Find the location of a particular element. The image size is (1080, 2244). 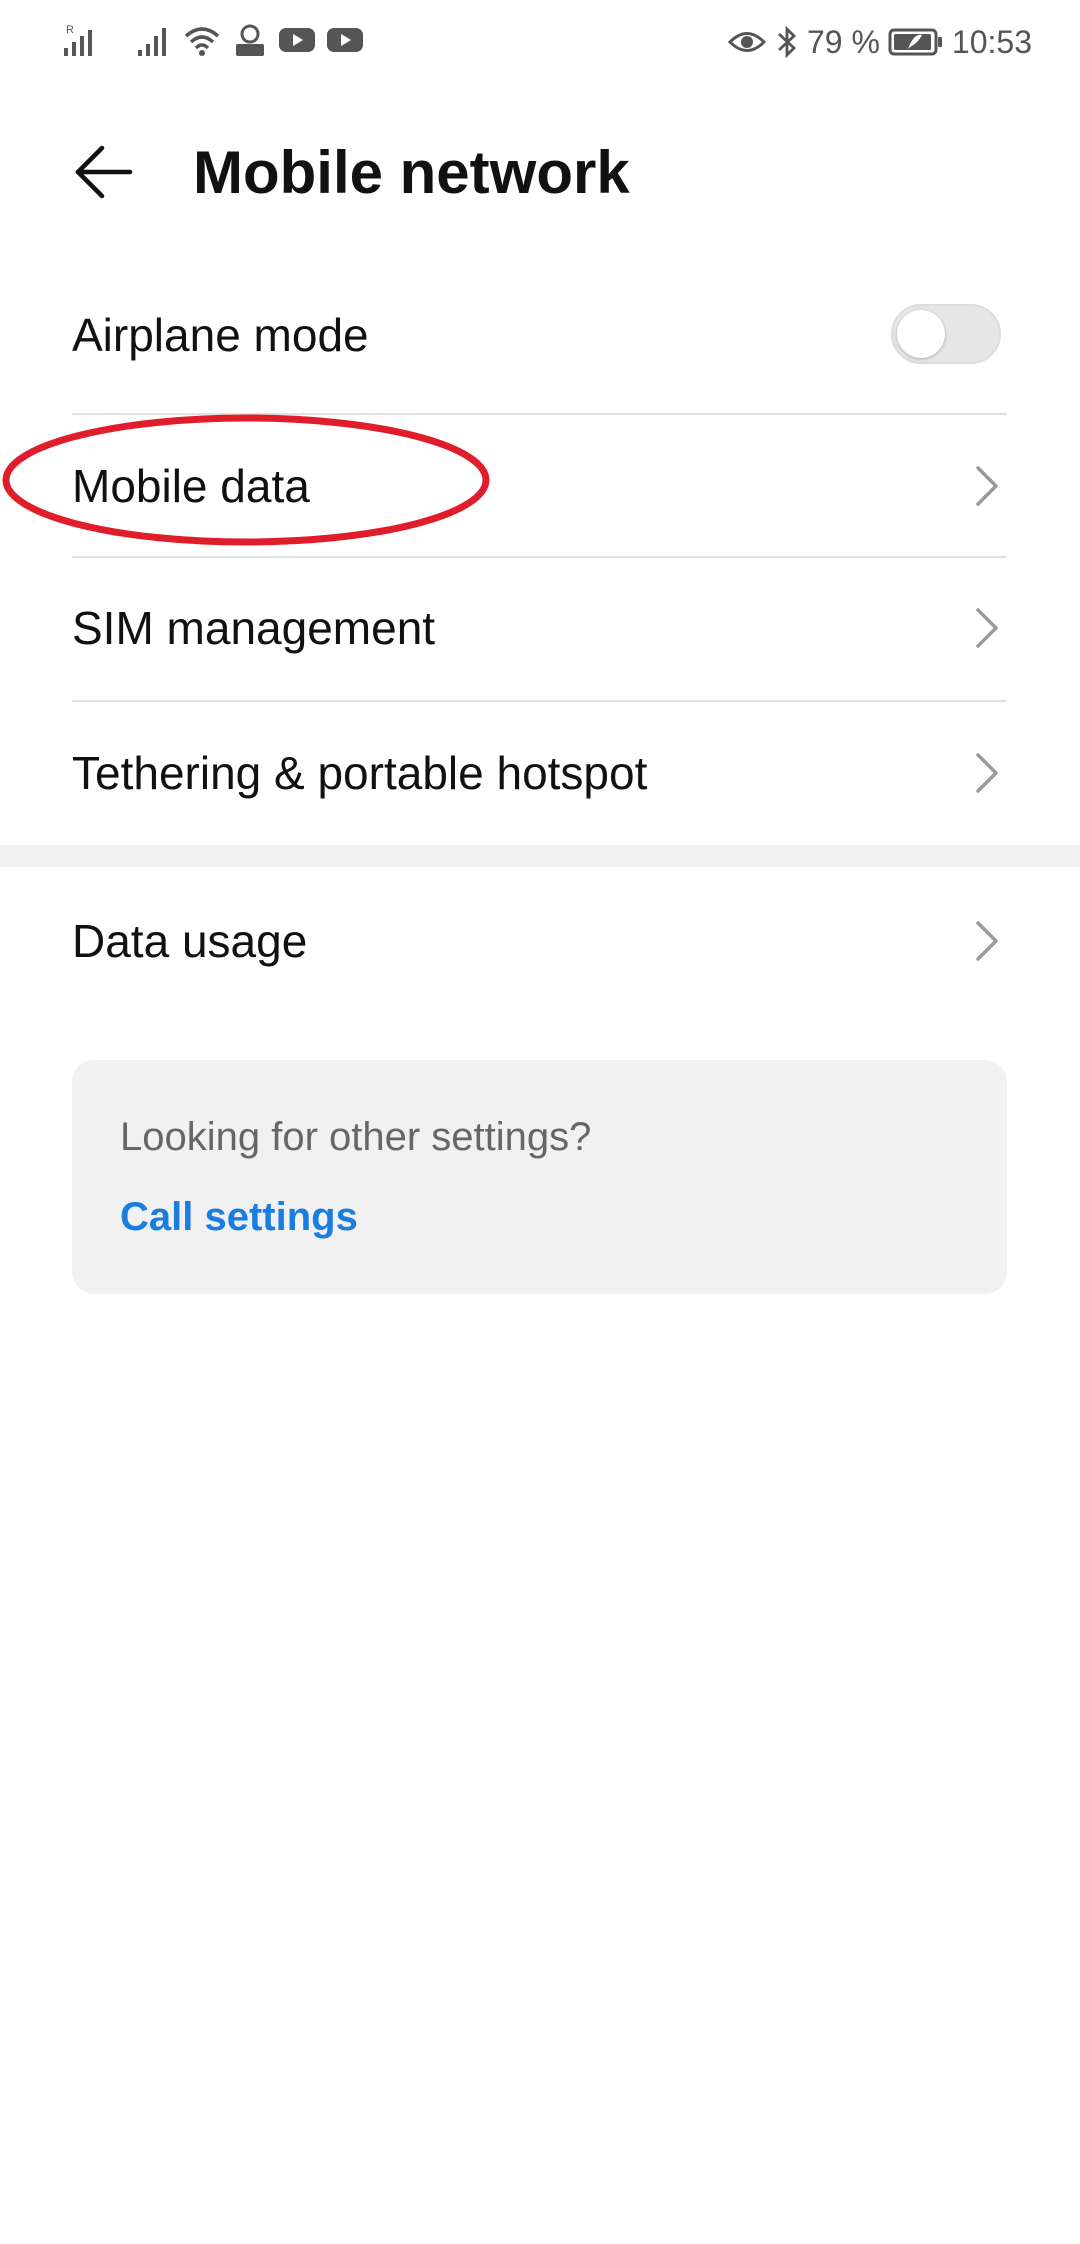

call-settings-link: Call settings is located at coordinates (239, 1217).